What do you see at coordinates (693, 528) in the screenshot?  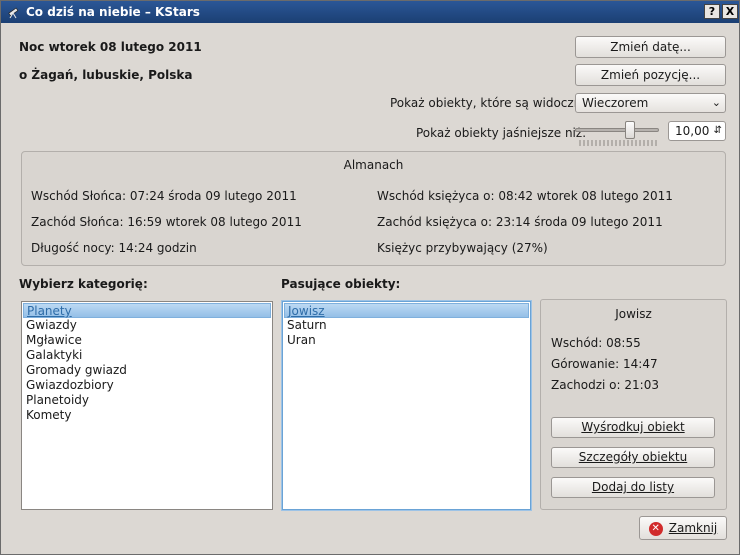 I see `close-button-label: Zamknij` at bounding box center [693, 528].